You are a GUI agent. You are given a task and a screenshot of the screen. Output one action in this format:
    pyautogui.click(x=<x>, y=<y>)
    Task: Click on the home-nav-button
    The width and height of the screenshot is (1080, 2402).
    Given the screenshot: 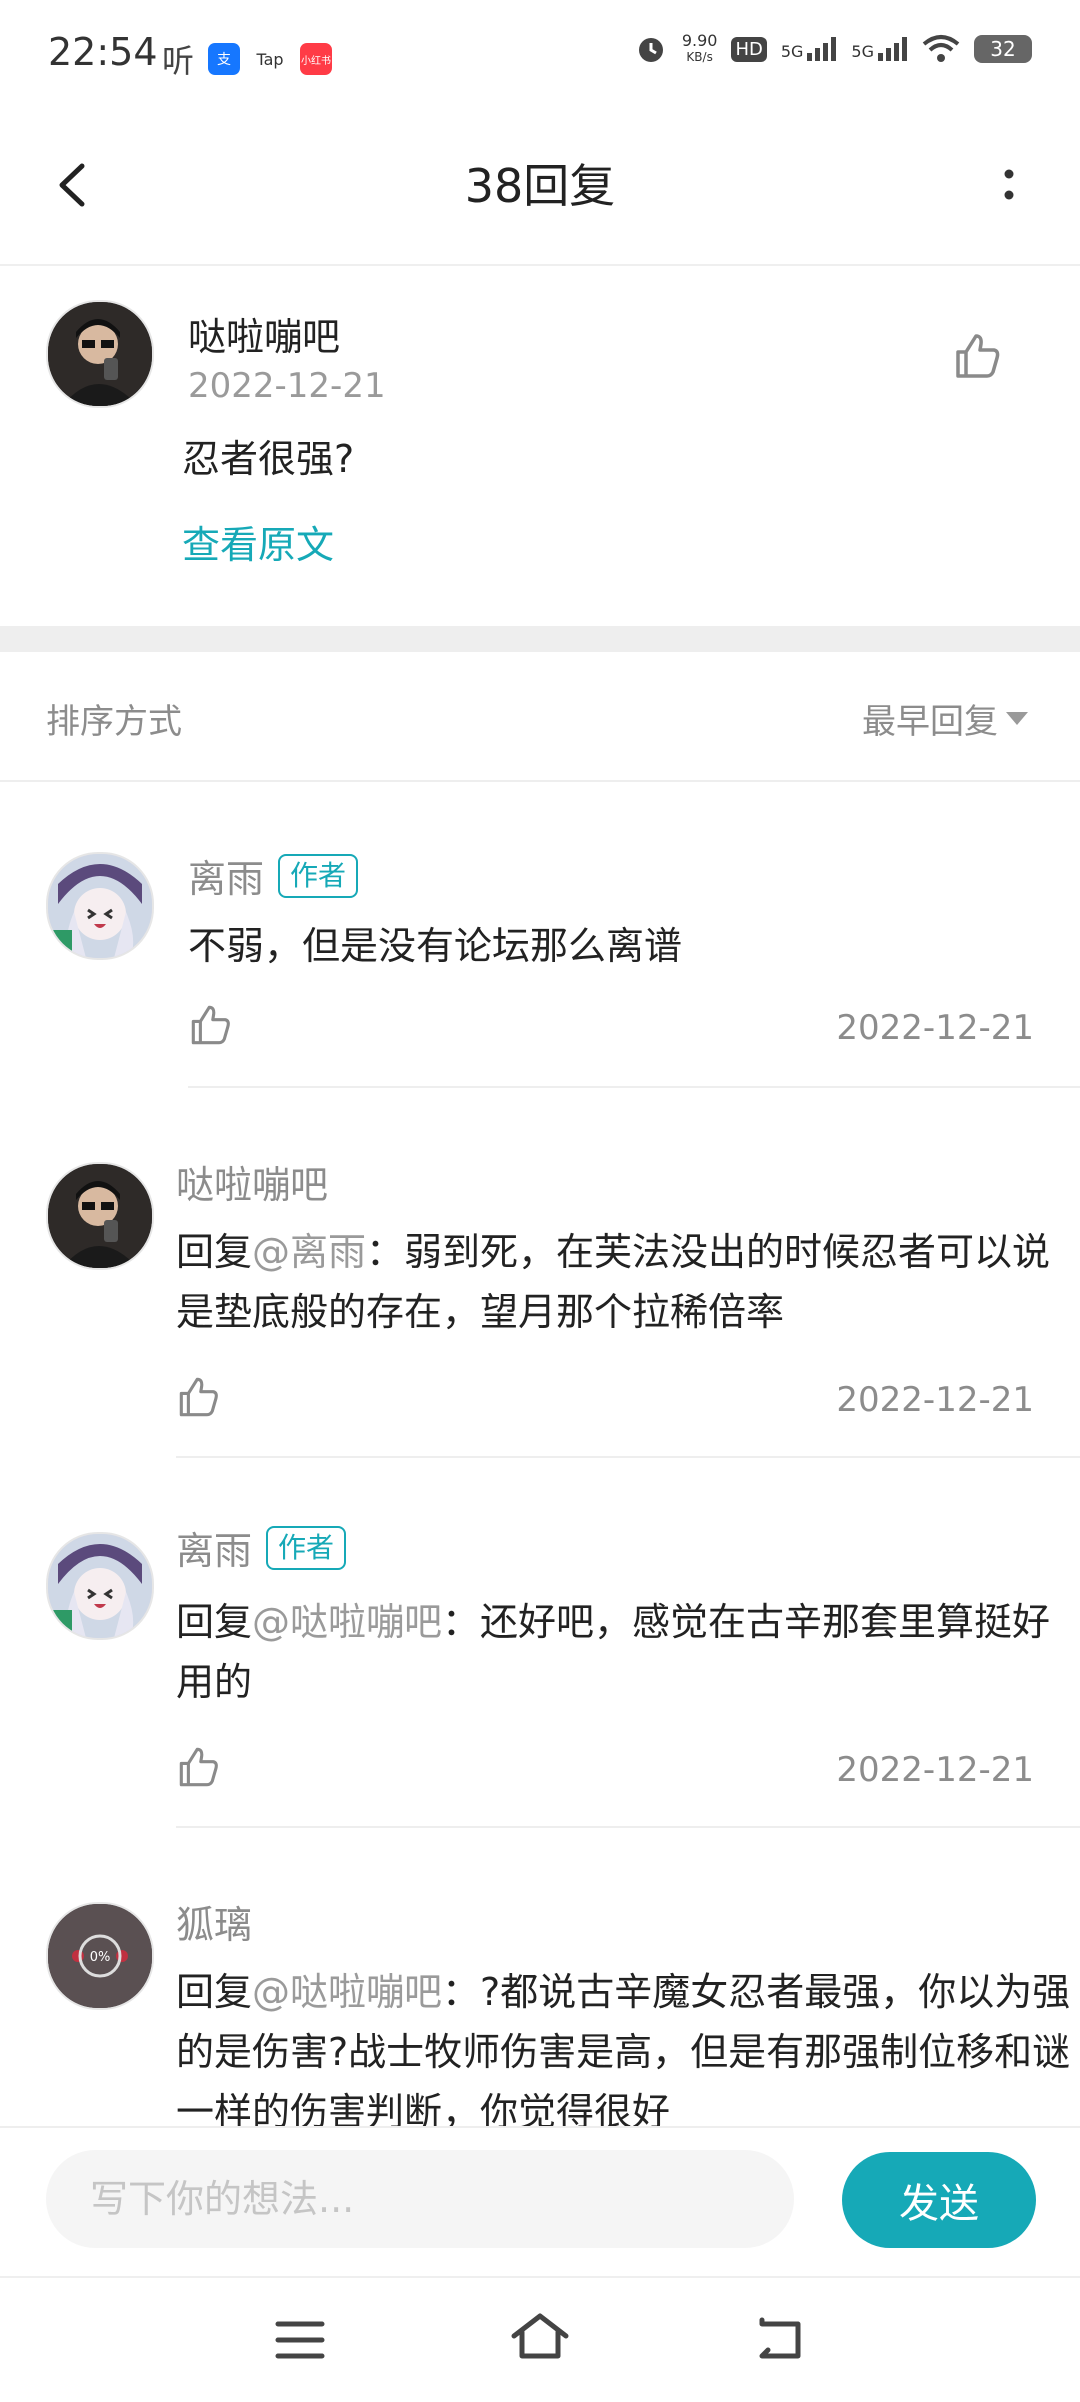 What is the action you would take?
    pyautogui.click(x=540, y=2340)
    